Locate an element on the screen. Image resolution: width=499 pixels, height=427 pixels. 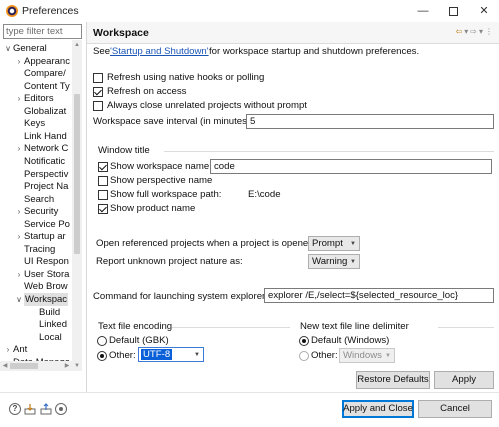
tree-item-label: Keys is located at coordinates (35, 124).